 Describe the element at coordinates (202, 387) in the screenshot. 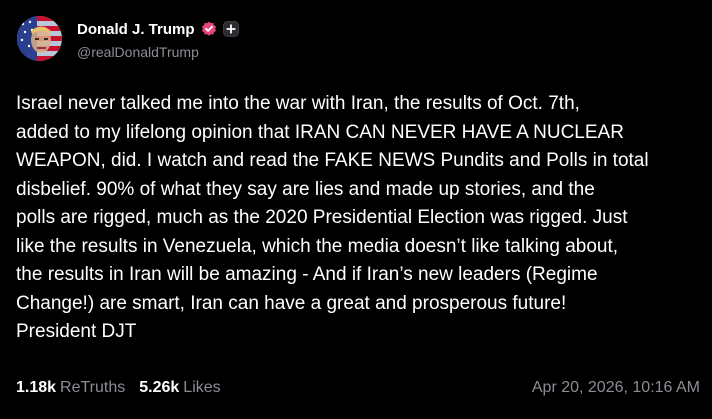

I see `likes-label: Likes` at that location.